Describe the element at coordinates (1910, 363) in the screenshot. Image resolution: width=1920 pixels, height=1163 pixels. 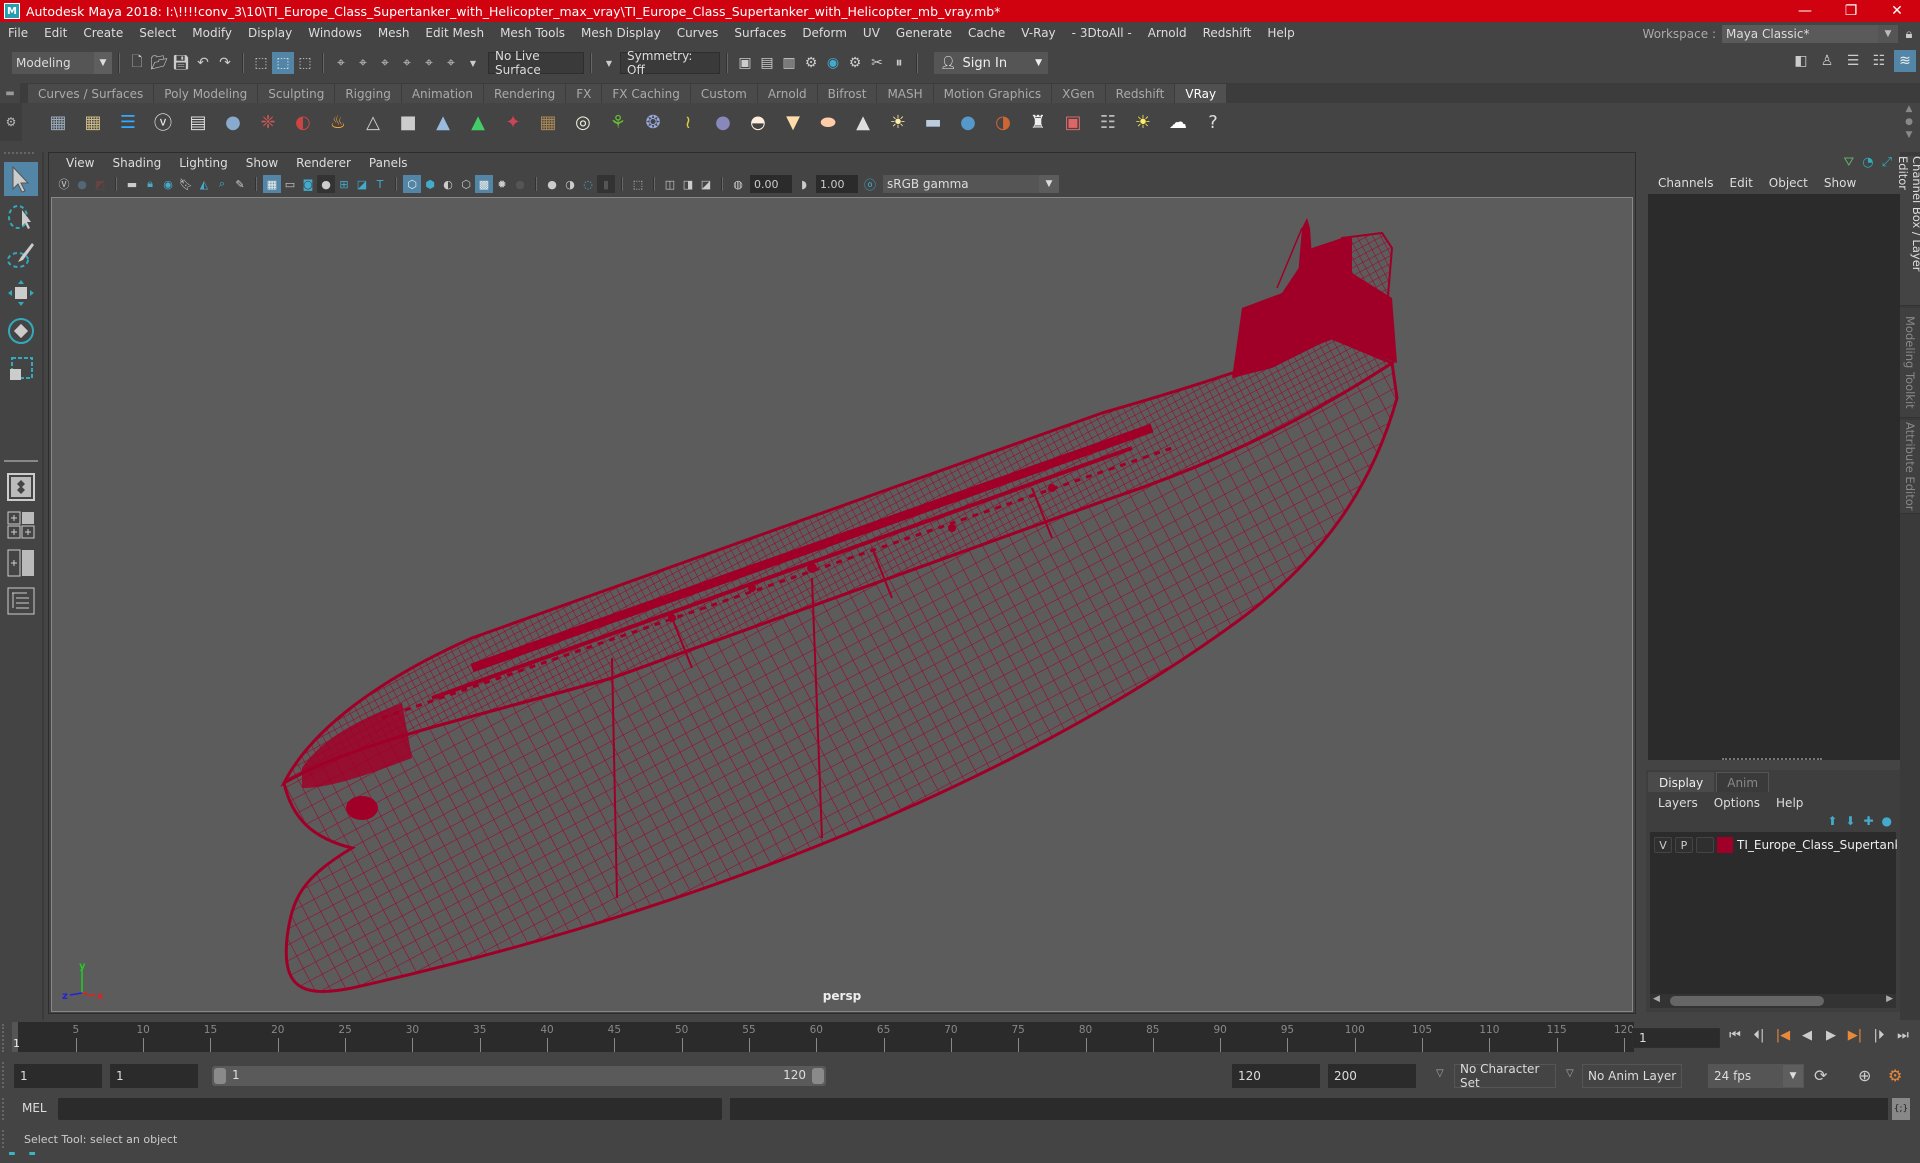
I see `tab-modeling-toolkit: Modeling Toolkit` at that location.